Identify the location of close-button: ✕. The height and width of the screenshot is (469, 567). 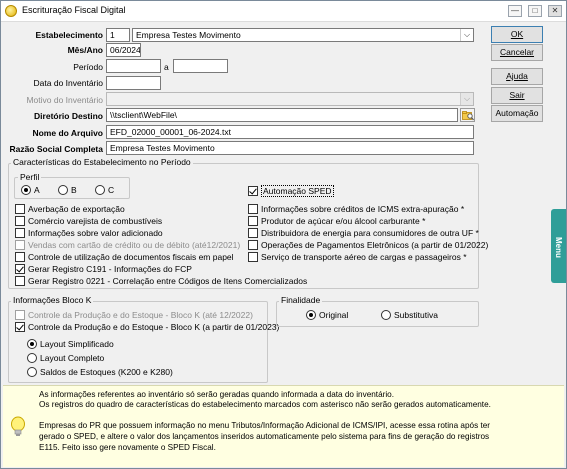
(555, 11).